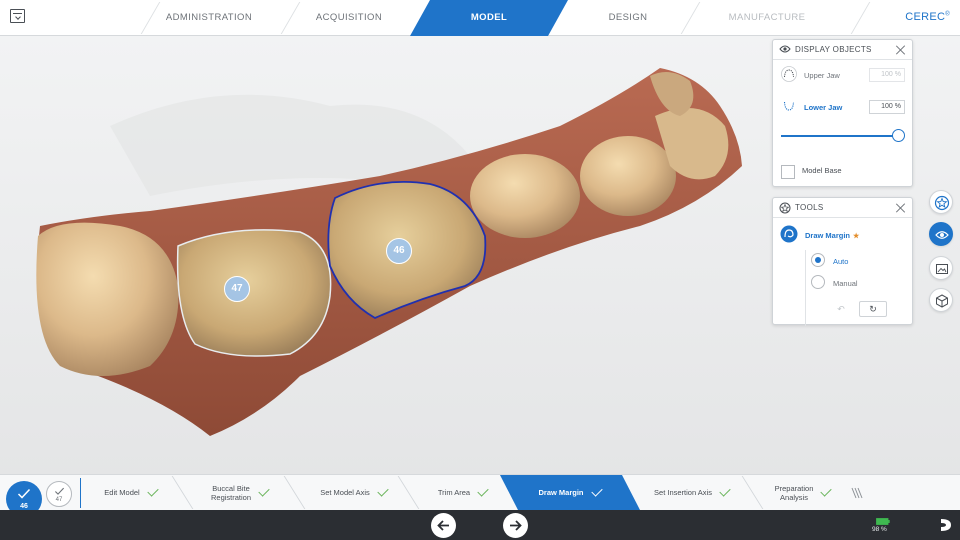 The image size is (960, 540). I want to click on step-edit-model: Edit Model, so click(131, 492).